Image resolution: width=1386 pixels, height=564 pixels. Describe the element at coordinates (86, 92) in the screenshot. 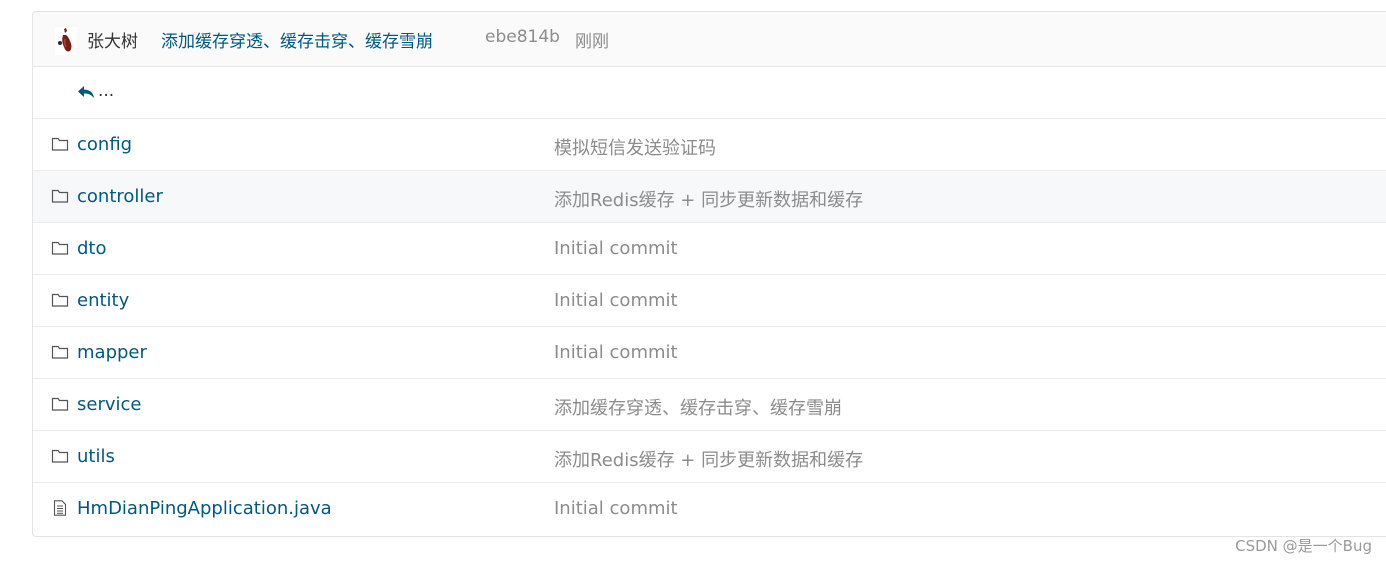

I see `reply-arrow-icon` at that location.